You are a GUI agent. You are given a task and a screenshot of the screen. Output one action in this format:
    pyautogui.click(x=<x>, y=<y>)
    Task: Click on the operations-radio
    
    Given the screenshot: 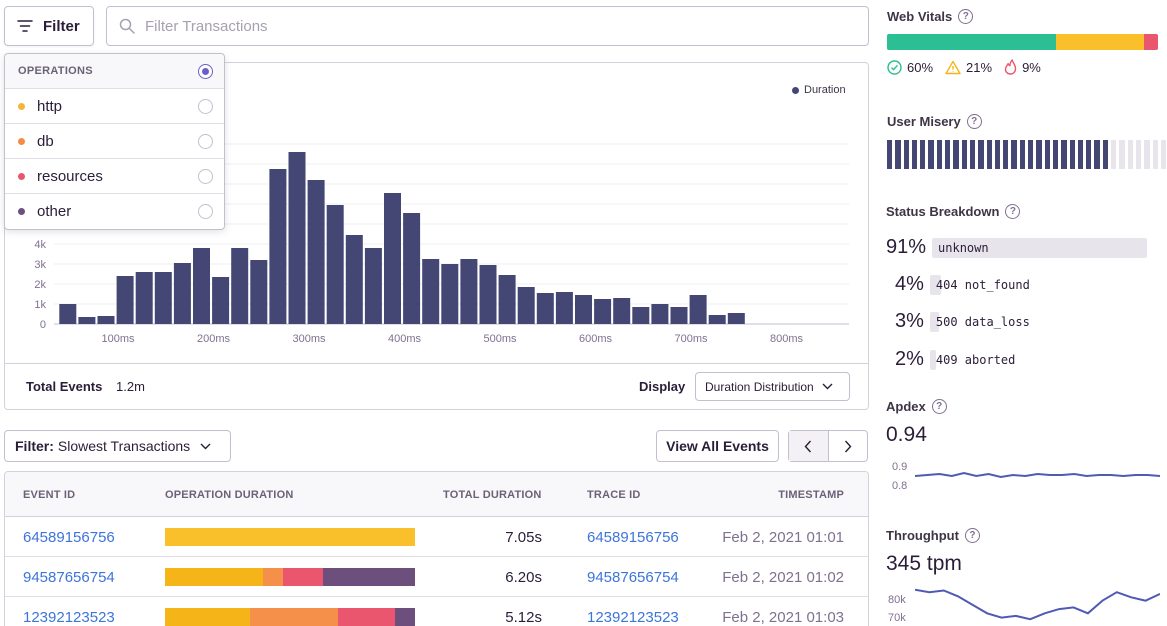 What is the action you would take?
    pyautogui.click(x=205, y=71)
    